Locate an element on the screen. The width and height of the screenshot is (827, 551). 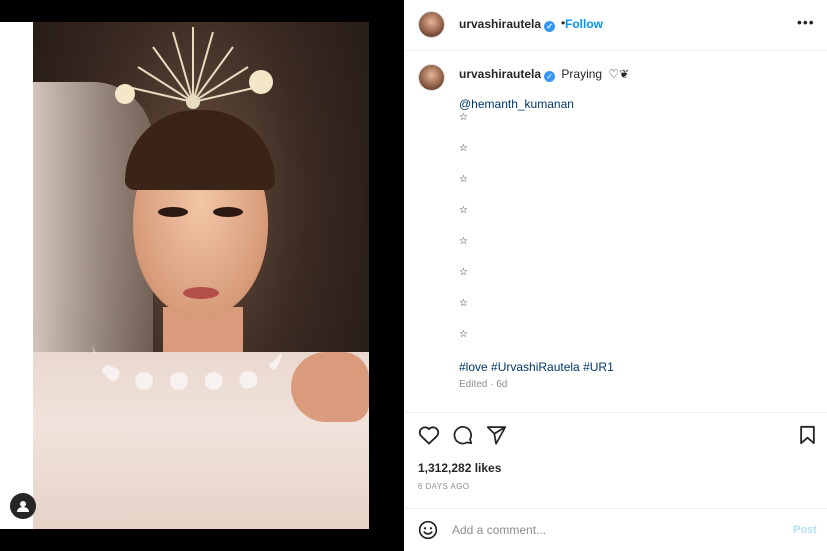
caption-line: urvashirautela ✓ Praying ♡❦ is located at coordinates (544, 74).